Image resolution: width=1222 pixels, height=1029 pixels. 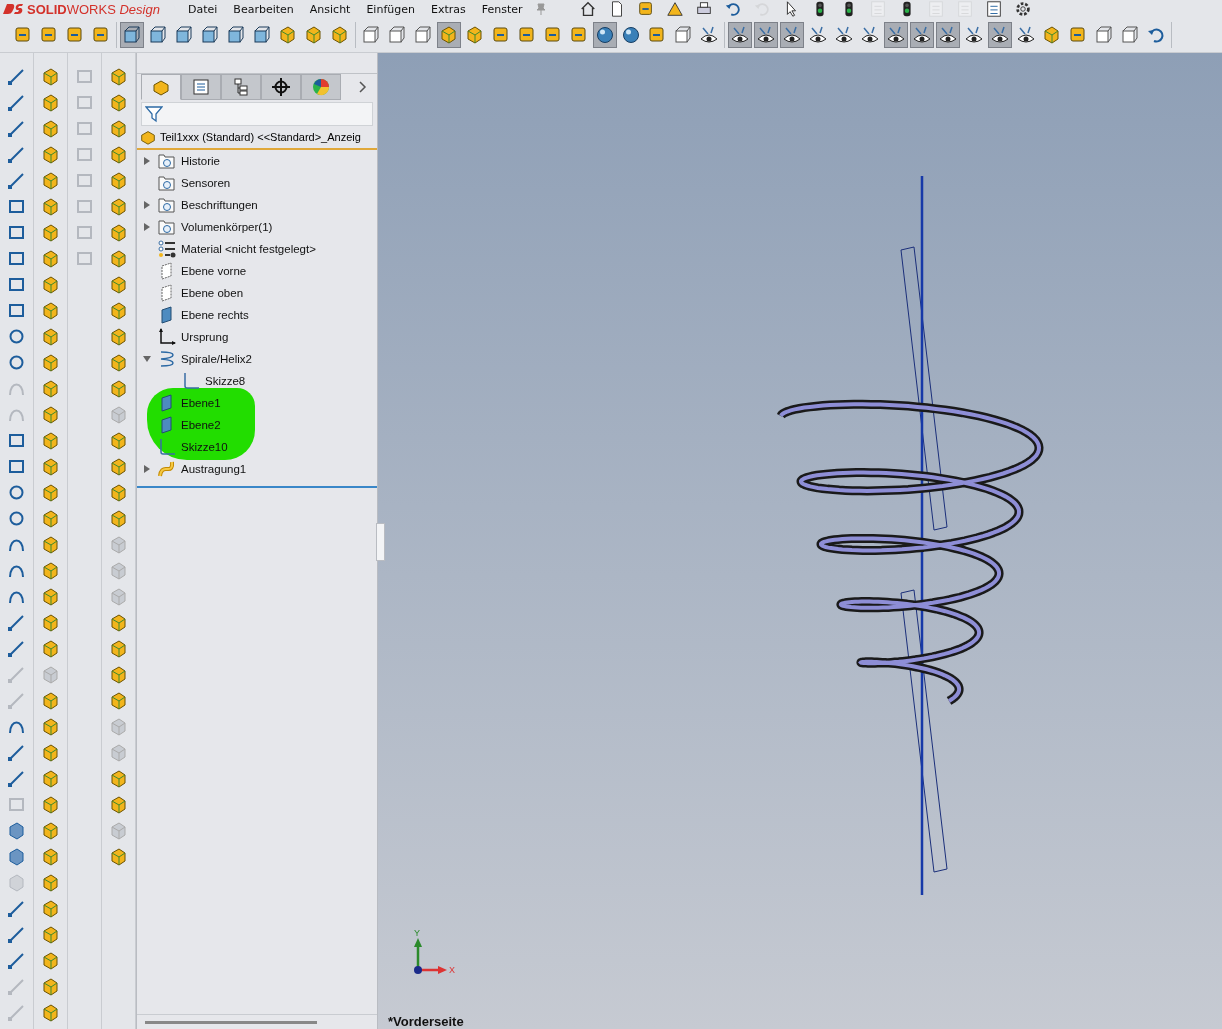 I want to click on chevron-right-icon, so click(x=363, y=87).